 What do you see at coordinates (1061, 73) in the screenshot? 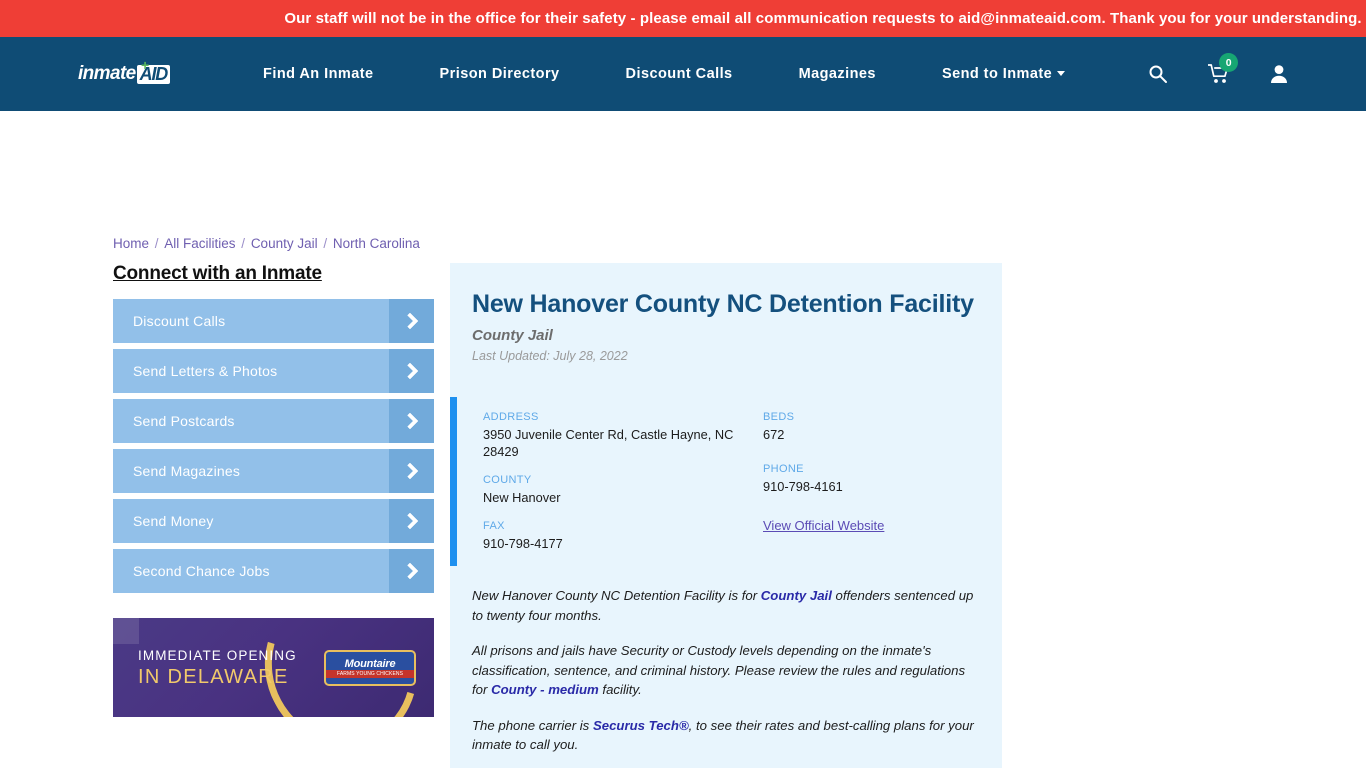
I see `chevron-down-icon` at bounding box center [1061, 73].